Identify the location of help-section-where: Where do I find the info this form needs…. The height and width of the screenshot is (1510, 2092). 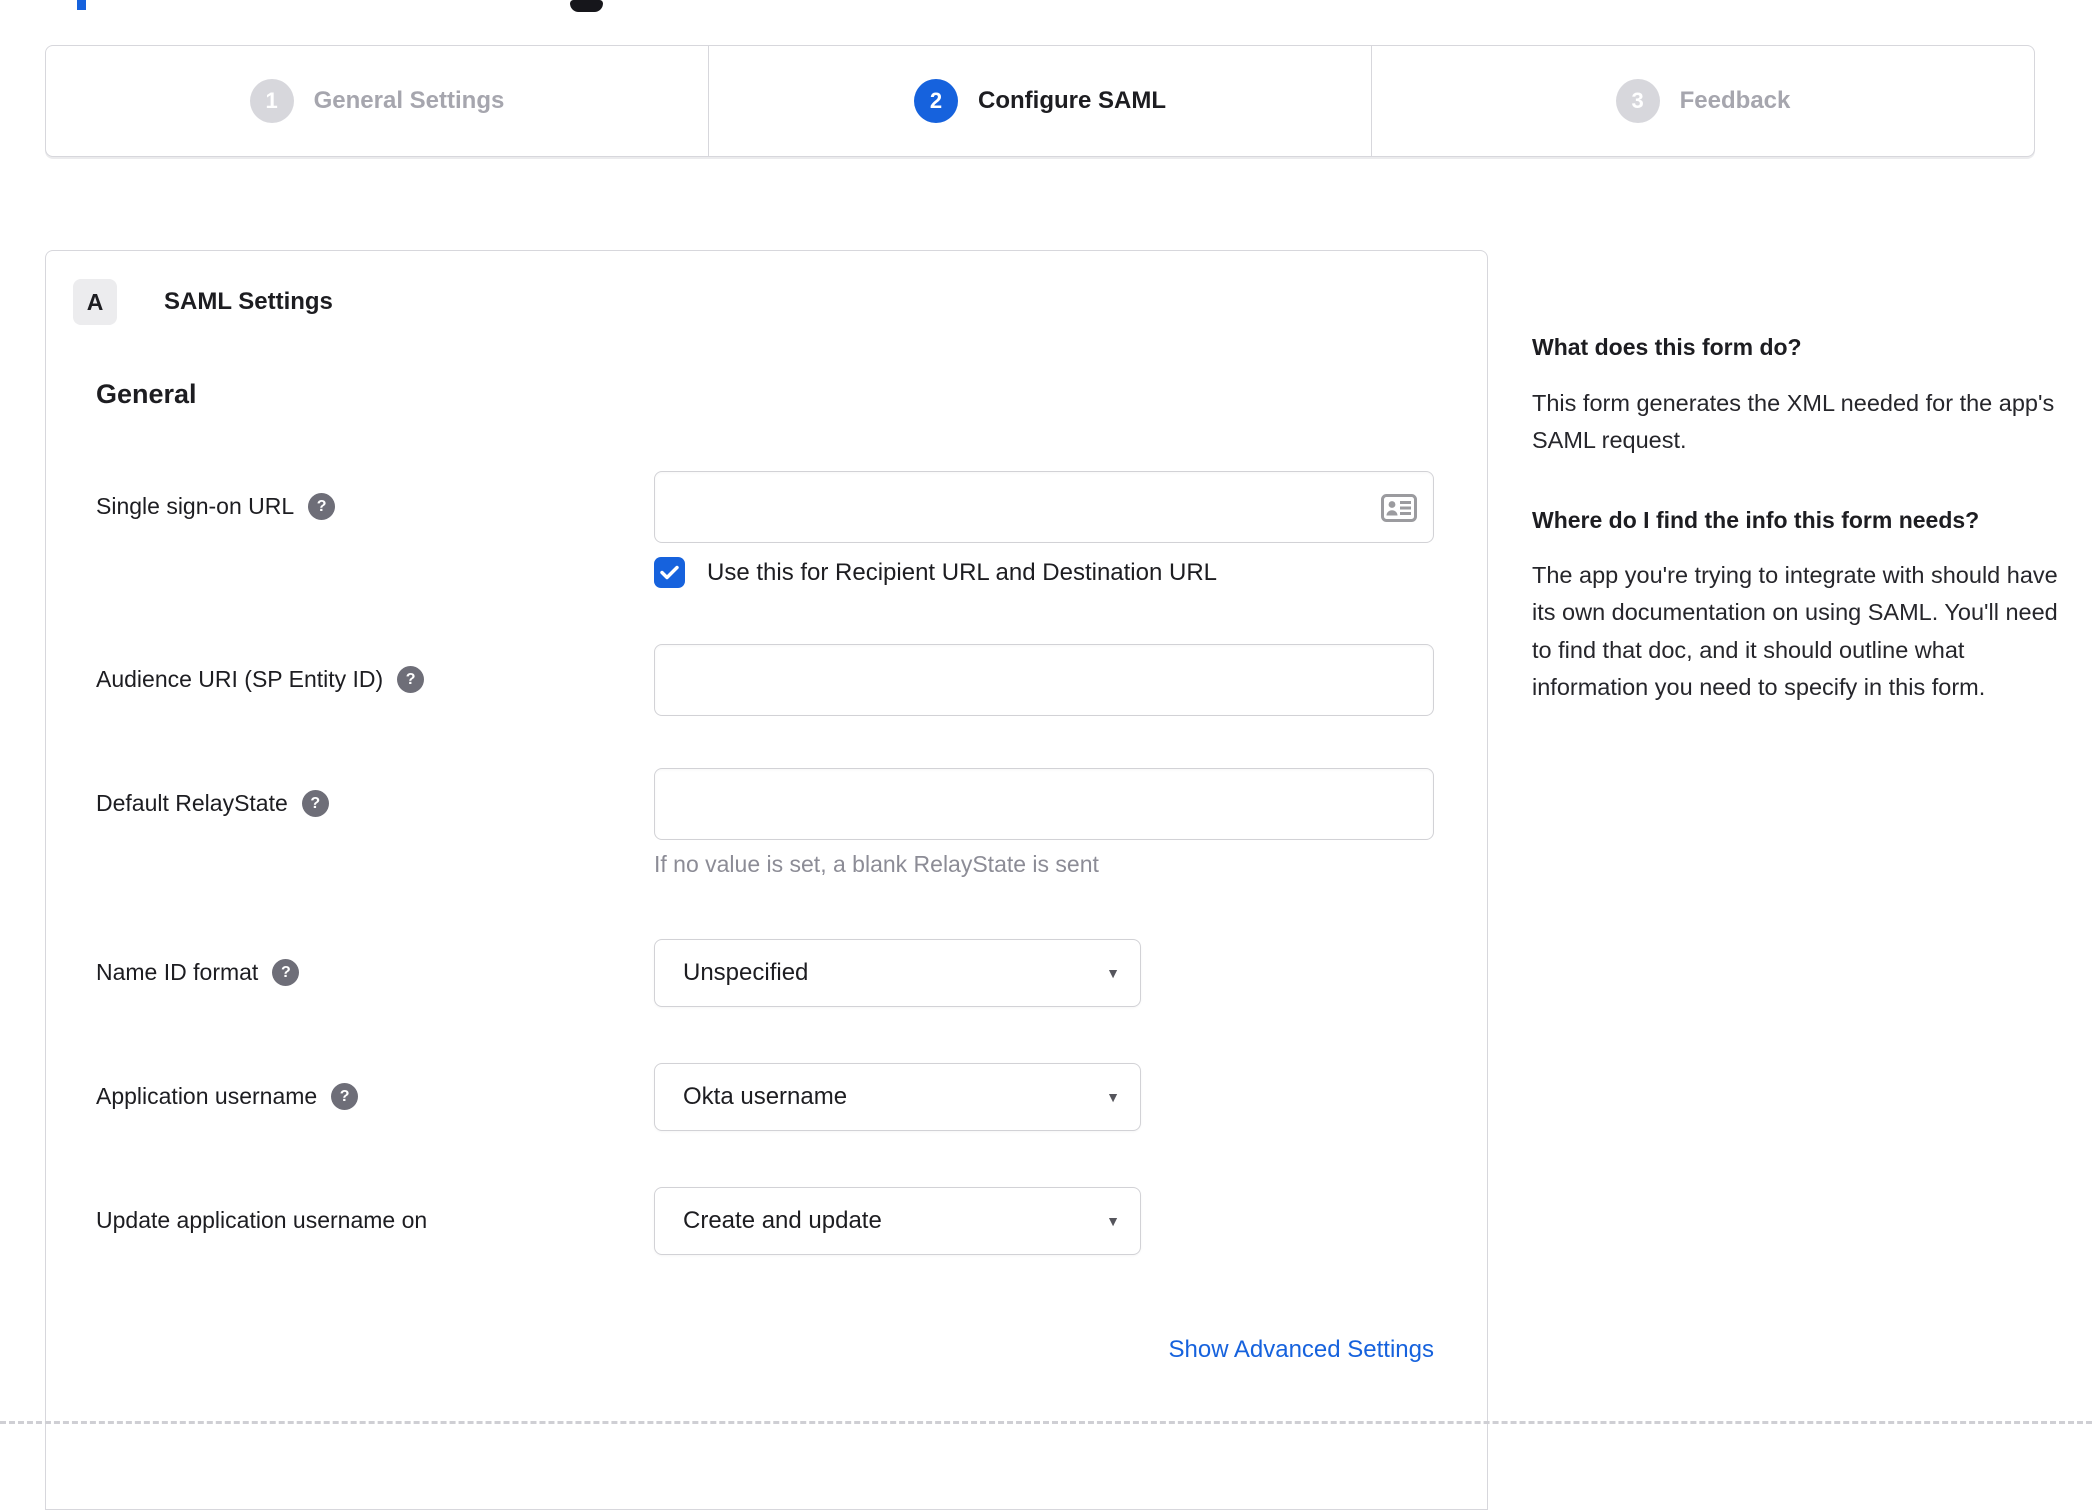
(1802, 604).